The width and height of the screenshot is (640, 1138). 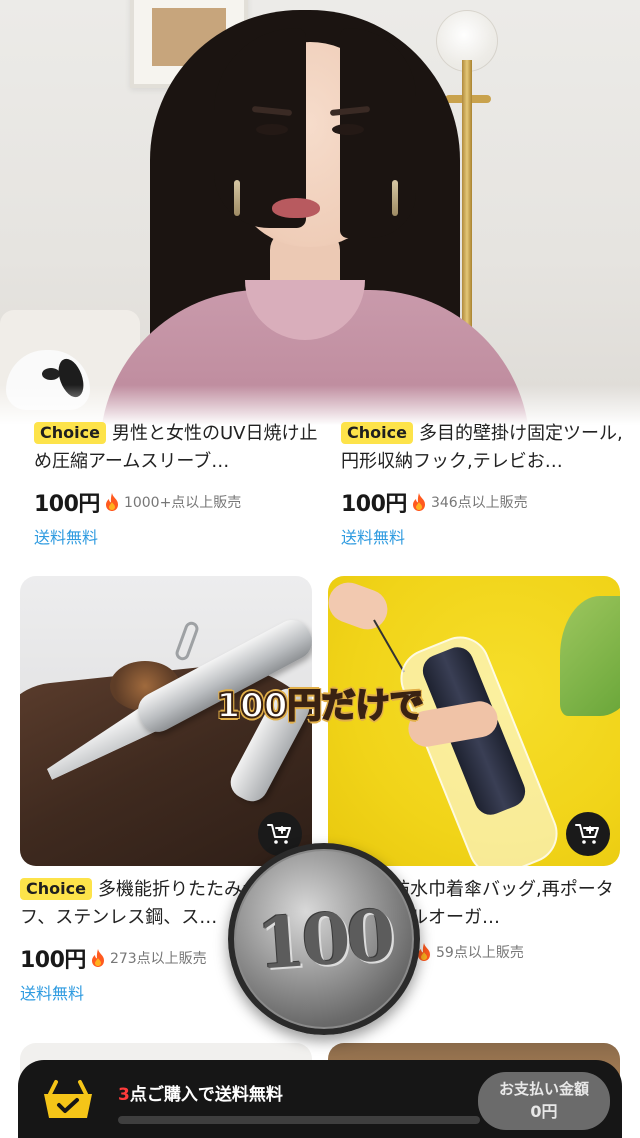 What do you see at coordinates (479, 503) in the screenshot?
I see `sold-count: 346点以上販売` at bounding box center [479, 503].